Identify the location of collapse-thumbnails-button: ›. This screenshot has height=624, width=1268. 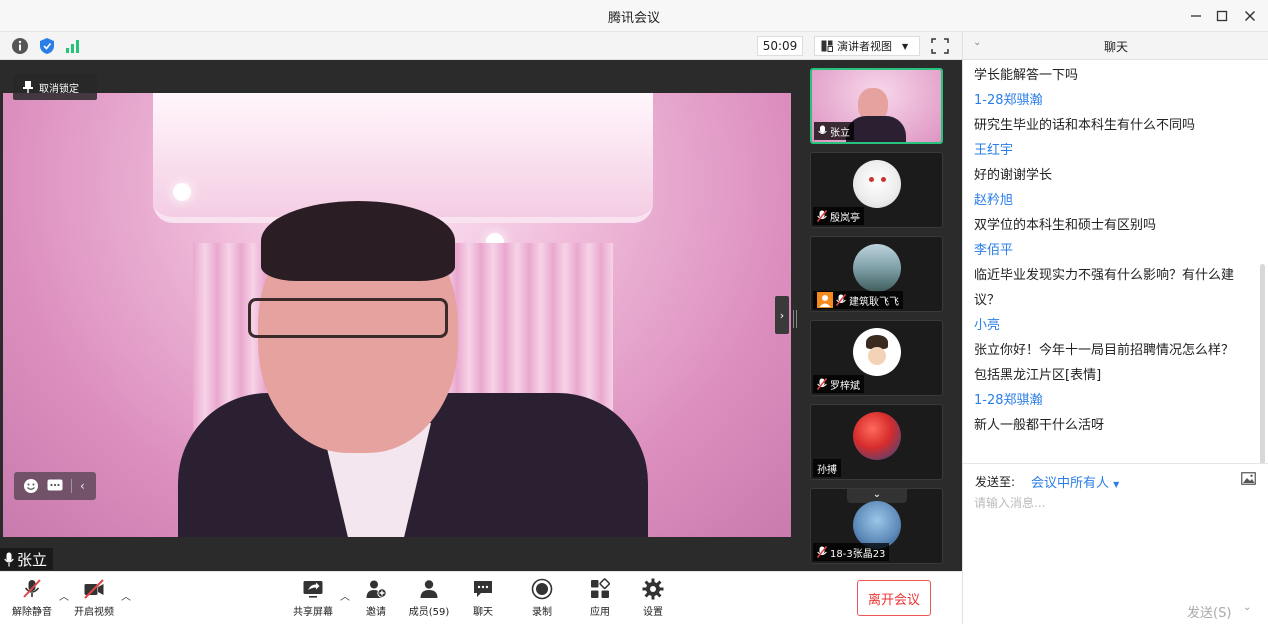
(782, 315).